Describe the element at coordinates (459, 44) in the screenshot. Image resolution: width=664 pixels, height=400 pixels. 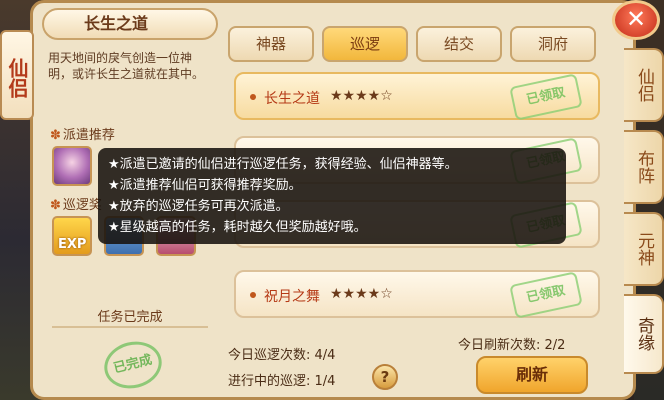
I see `tab-befriend: 结交` at that location.